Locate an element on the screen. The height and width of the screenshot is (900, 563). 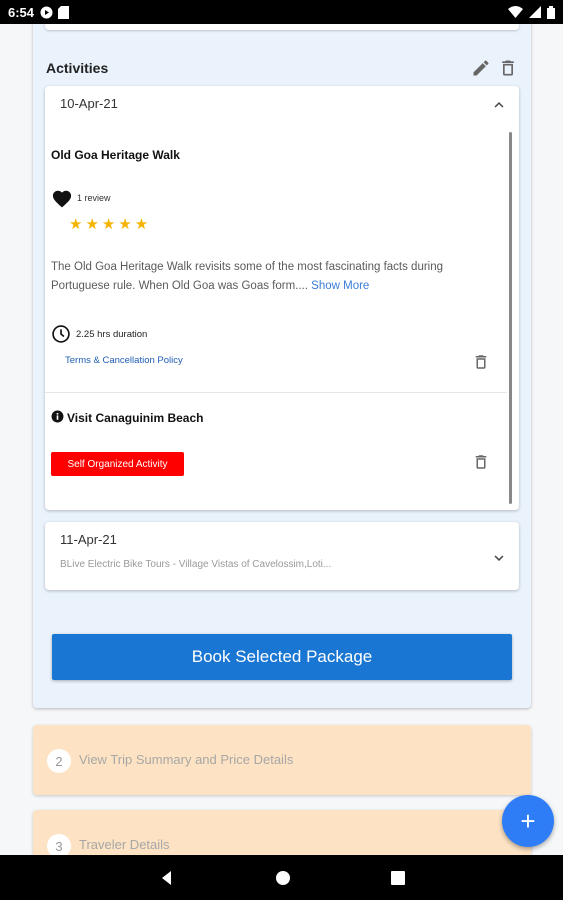
signal-icon is located at coordinates (535, 12).